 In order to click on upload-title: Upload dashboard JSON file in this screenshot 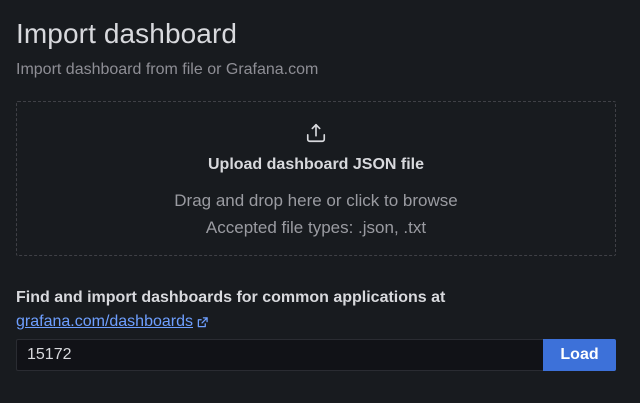, I will do `click(316, 164)`.